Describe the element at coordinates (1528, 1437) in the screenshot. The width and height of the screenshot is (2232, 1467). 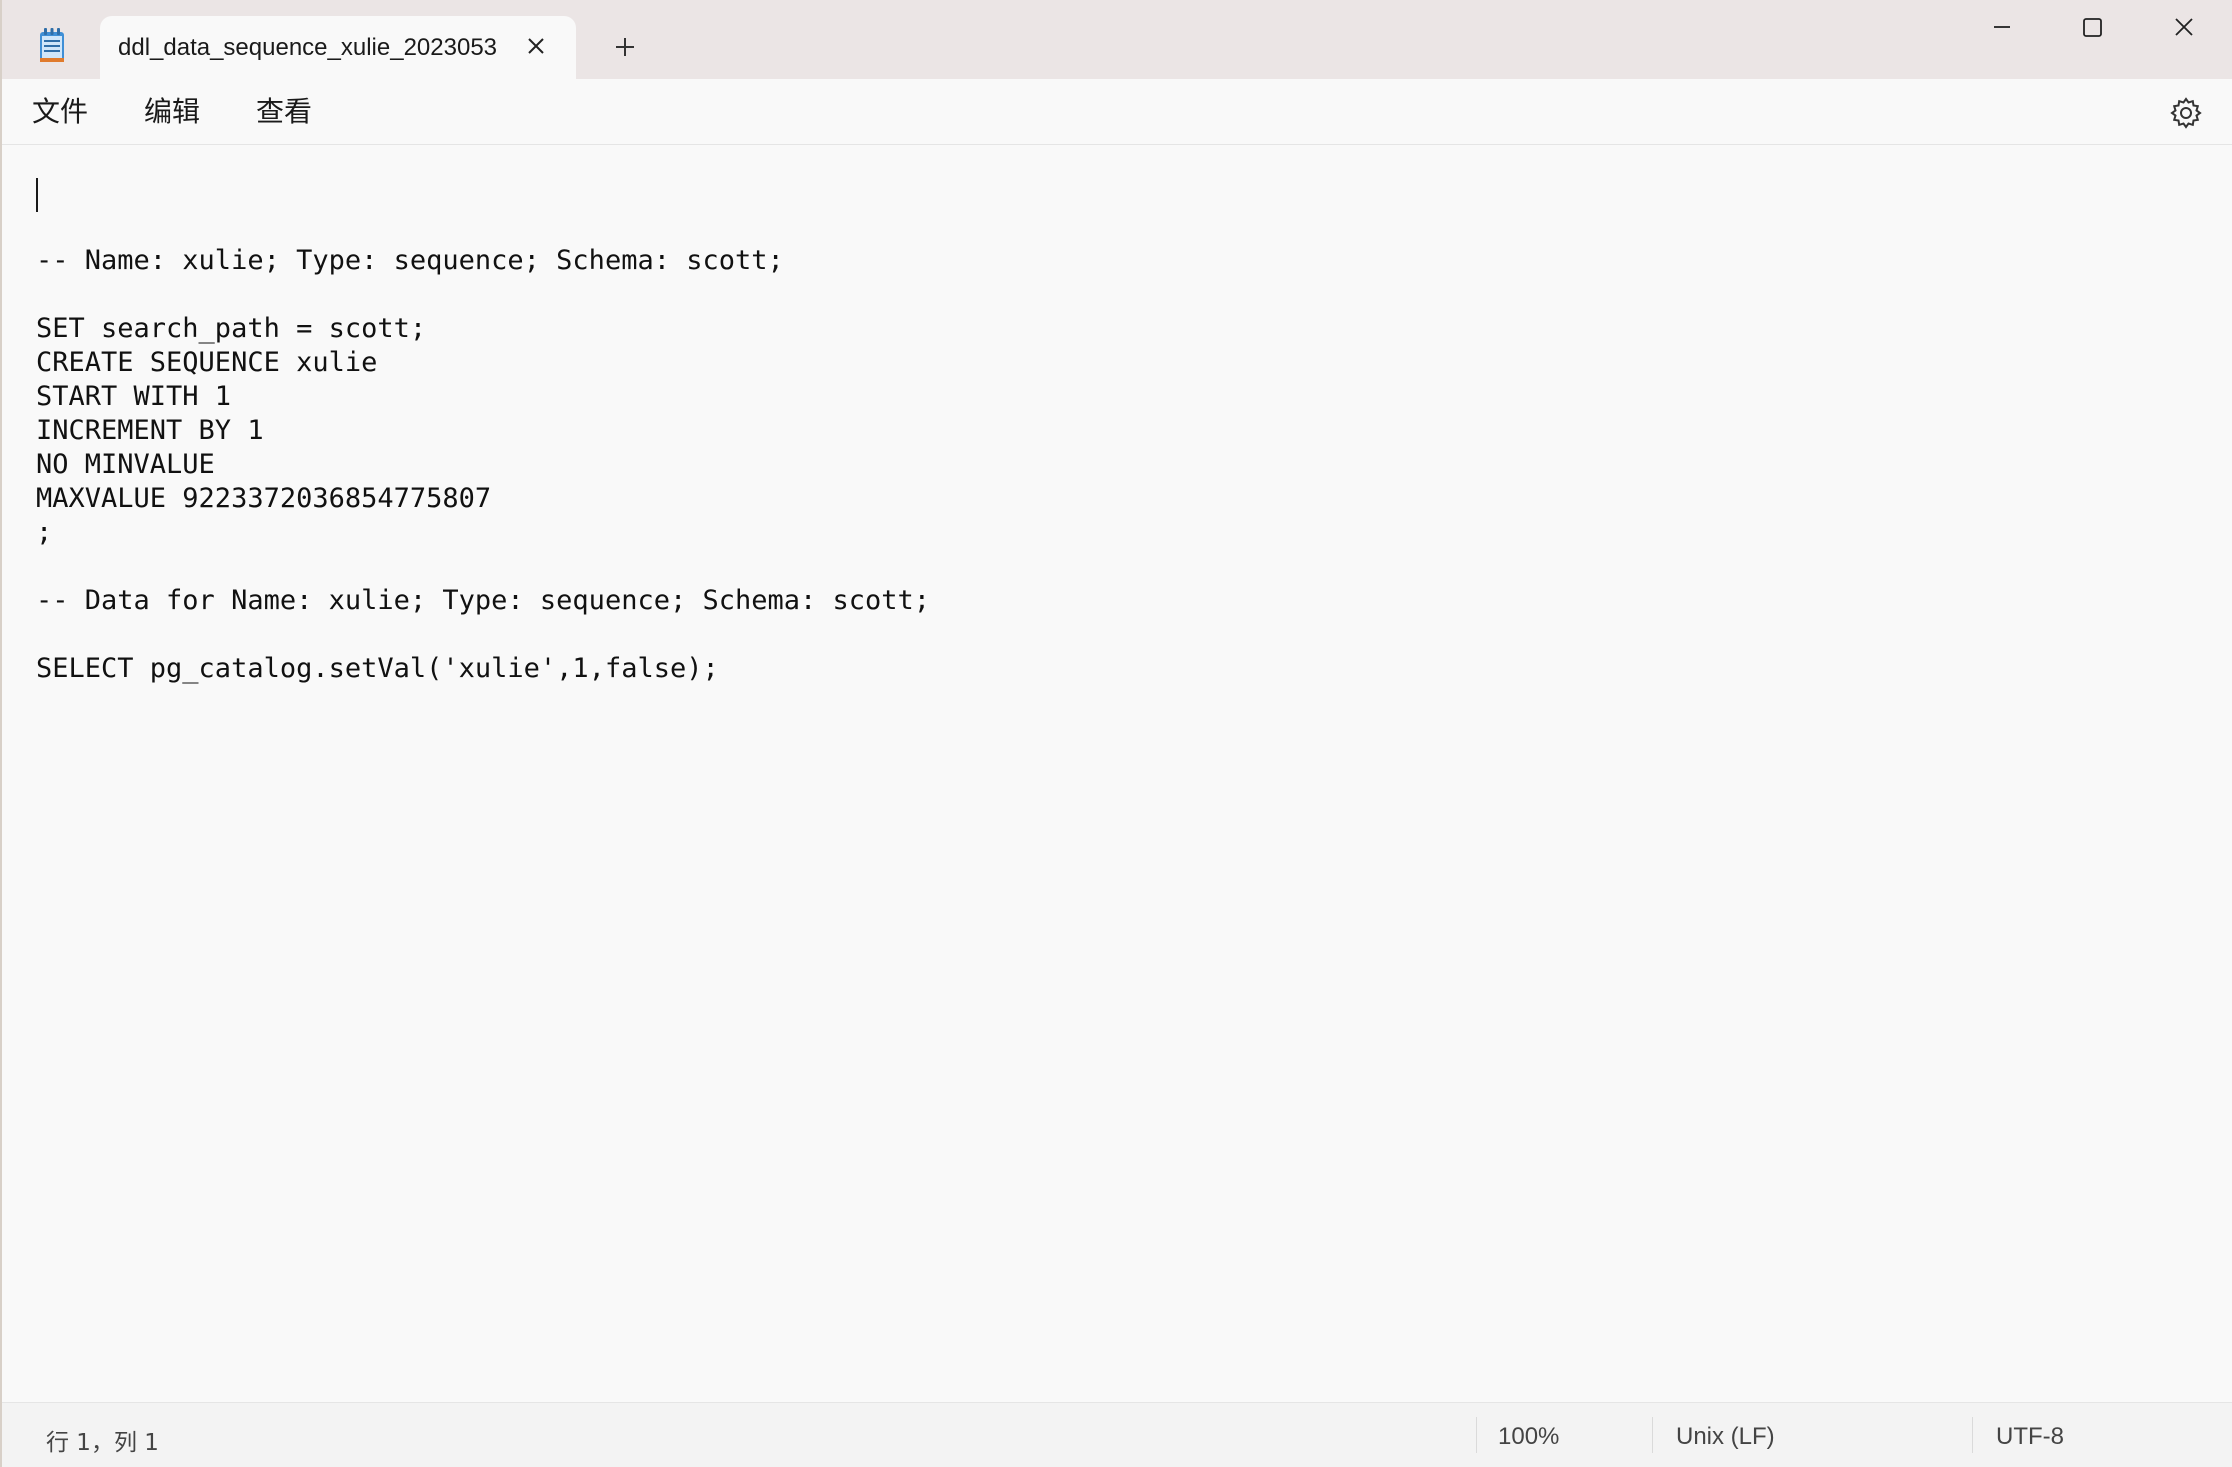
I see `zoom-level: 100%` at that location.